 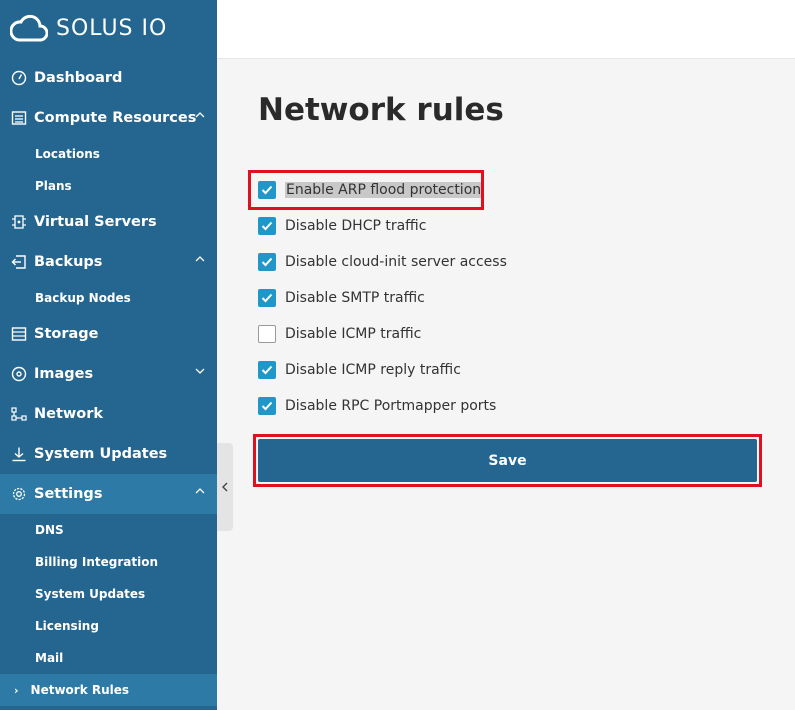 I want to click on sidebar-collapse-toggle, so click(x=225, y=487).